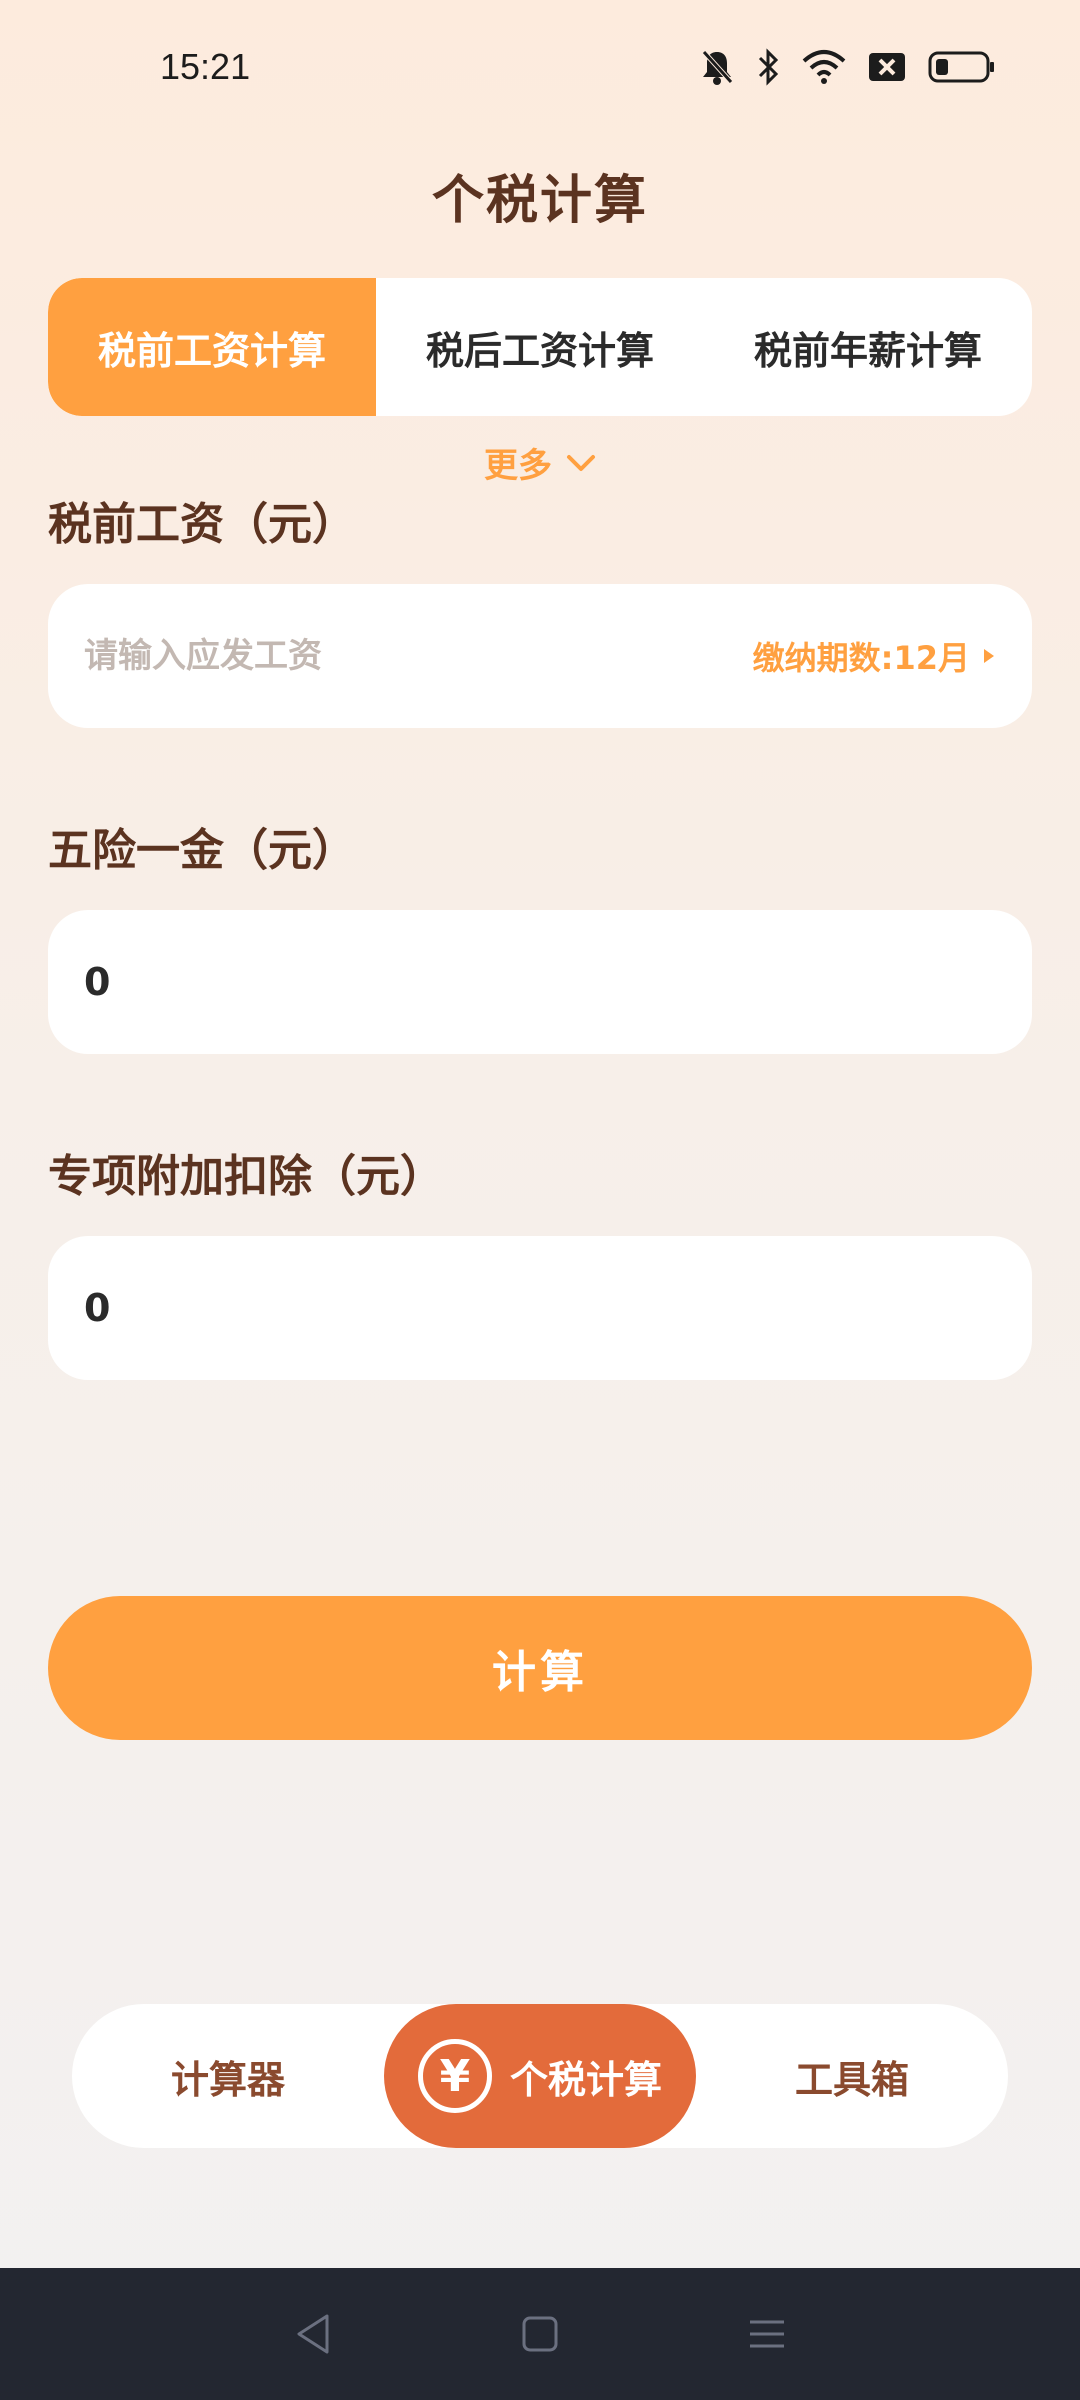 The width and height of the screenshot is (1080, 2400). I want to click on special-deduction-label: 专项附加扣除（元）, so click(246, 1176).